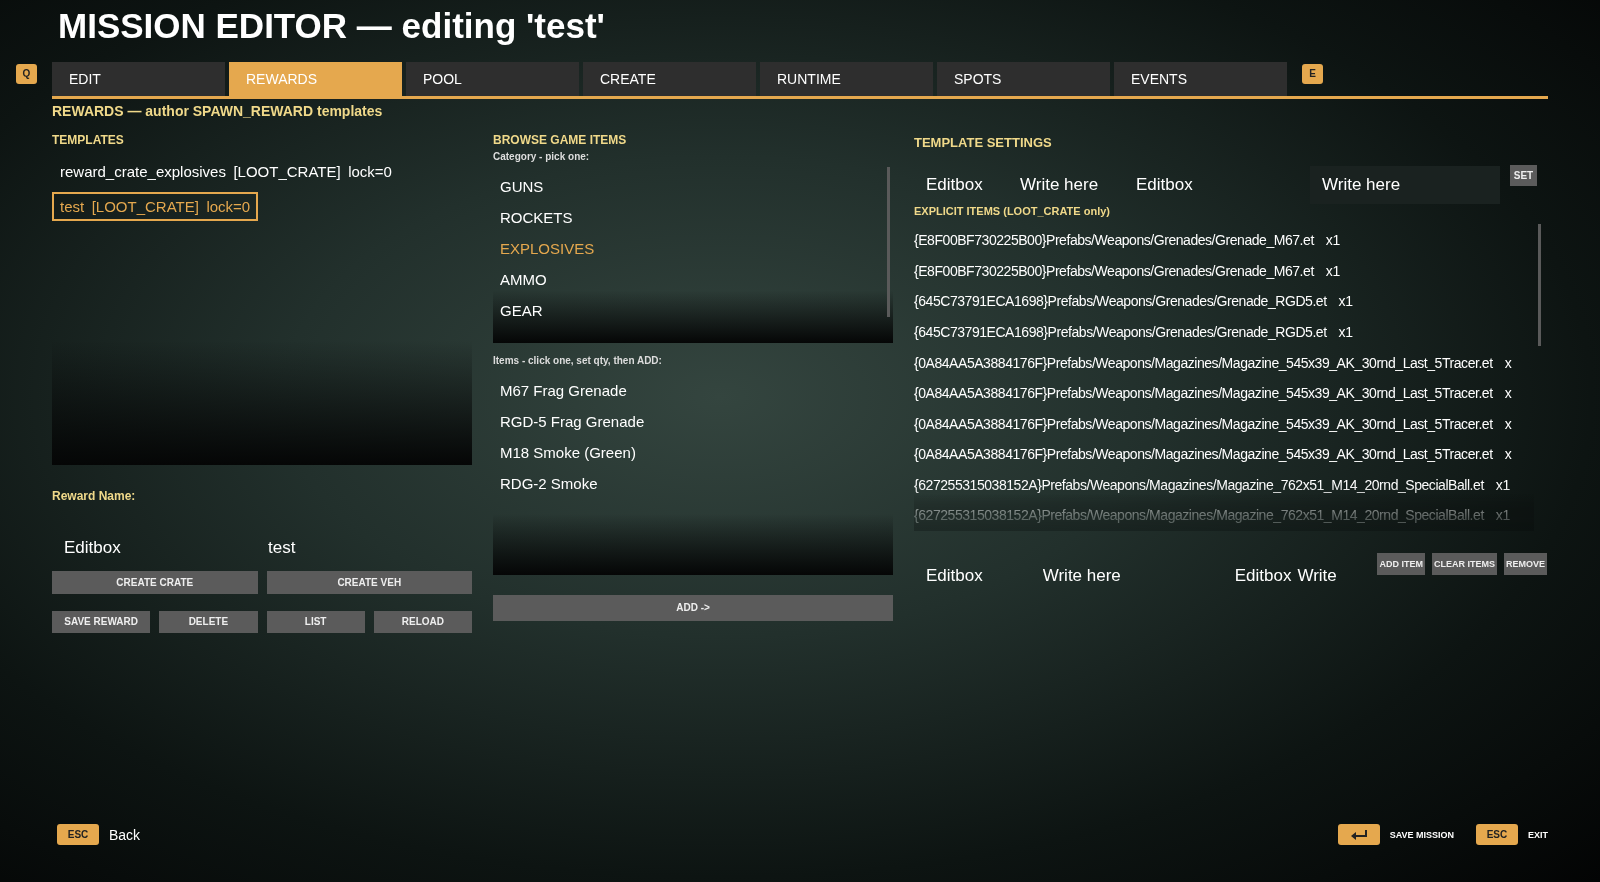 The image size is (1600, 882). What do you see at coordinates (1523, 175) in the screenshot?
I see `set-button: SET` at bounding box center [1523, 175].